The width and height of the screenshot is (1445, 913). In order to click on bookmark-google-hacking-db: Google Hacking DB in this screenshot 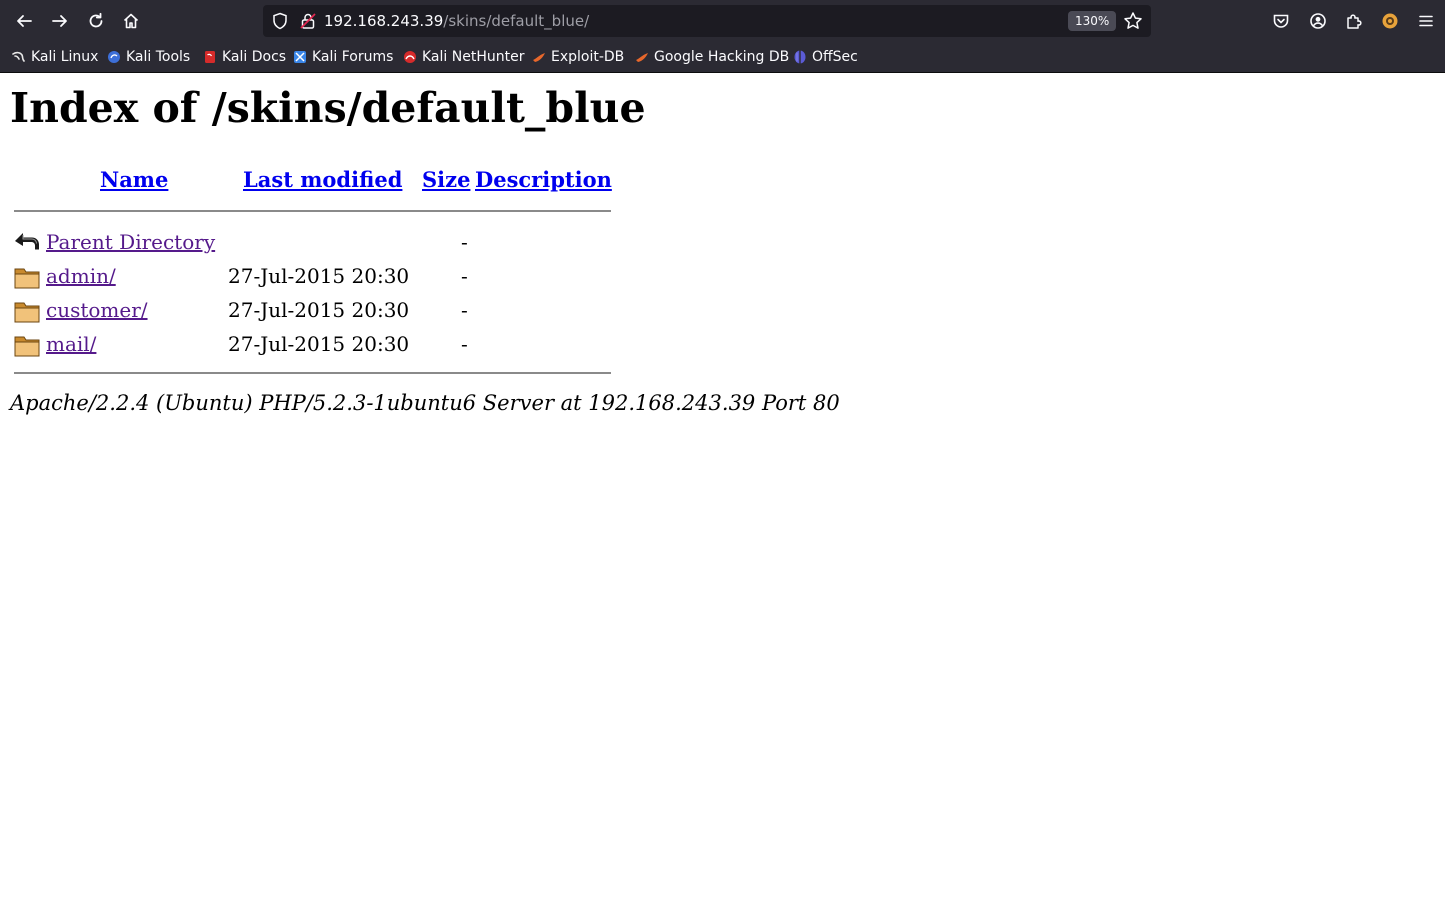, I will do `click(712, 57)`.